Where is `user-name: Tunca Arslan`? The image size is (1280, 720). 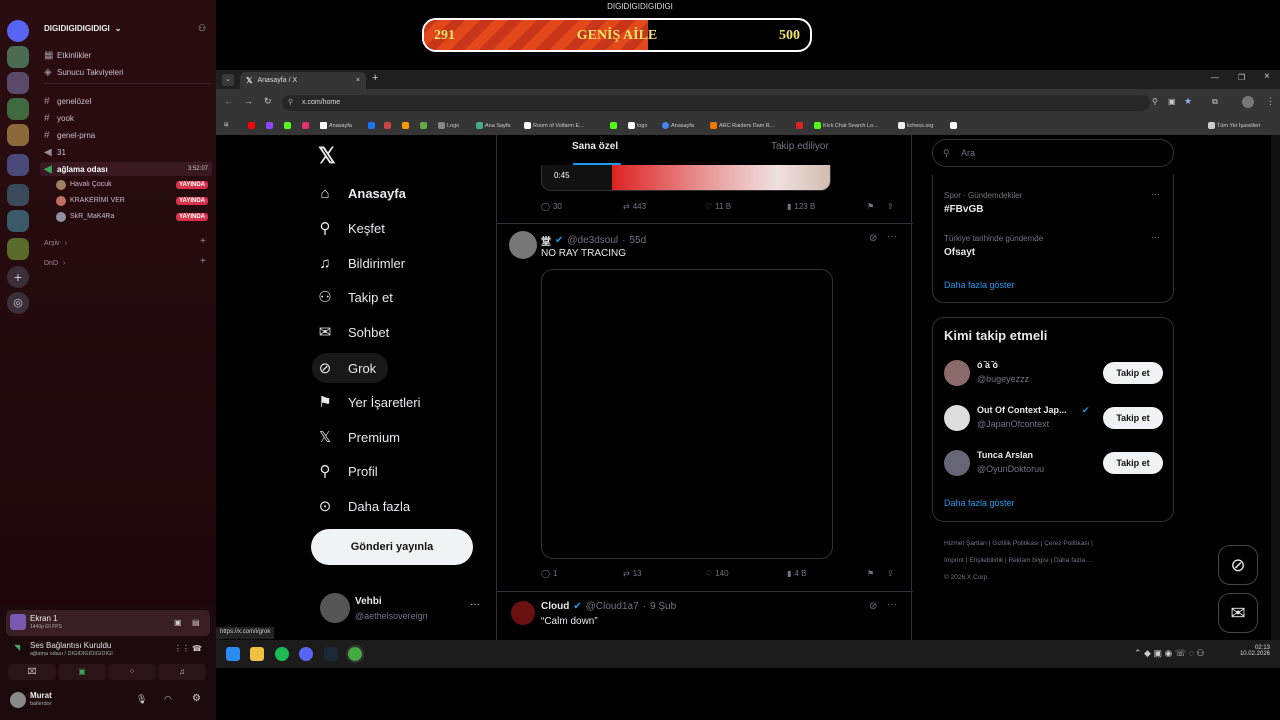 user-name: Tunca Arslan is located at coordinates (1005, 455).